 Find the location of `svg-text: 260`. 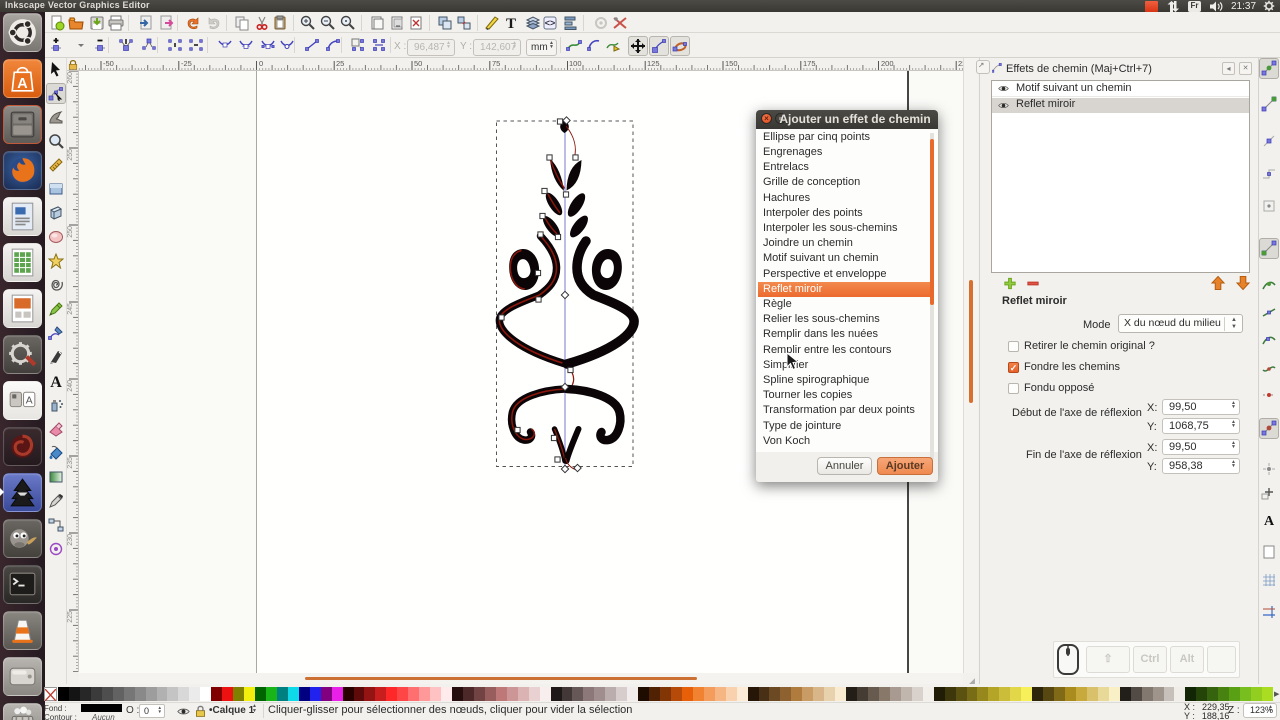

svg-text: 260 is located at coordinates (70, 78).